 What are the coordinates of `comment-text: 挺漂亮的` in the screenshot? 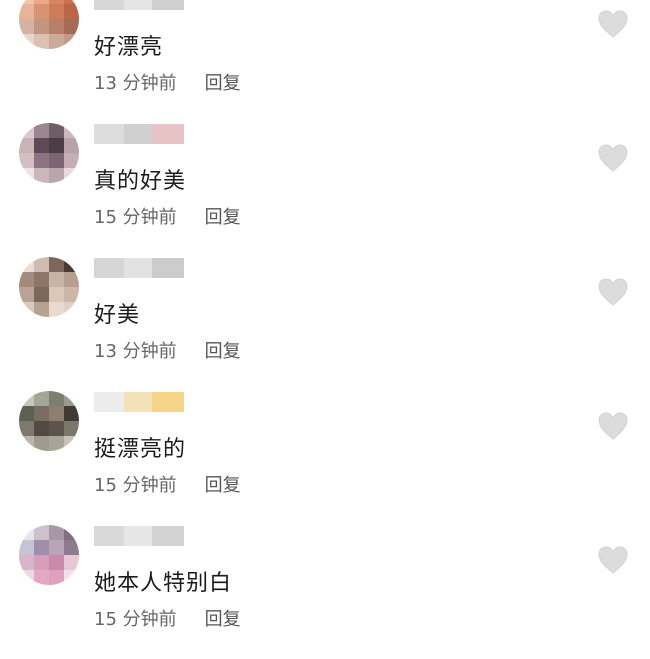 It's located at (140, 449).